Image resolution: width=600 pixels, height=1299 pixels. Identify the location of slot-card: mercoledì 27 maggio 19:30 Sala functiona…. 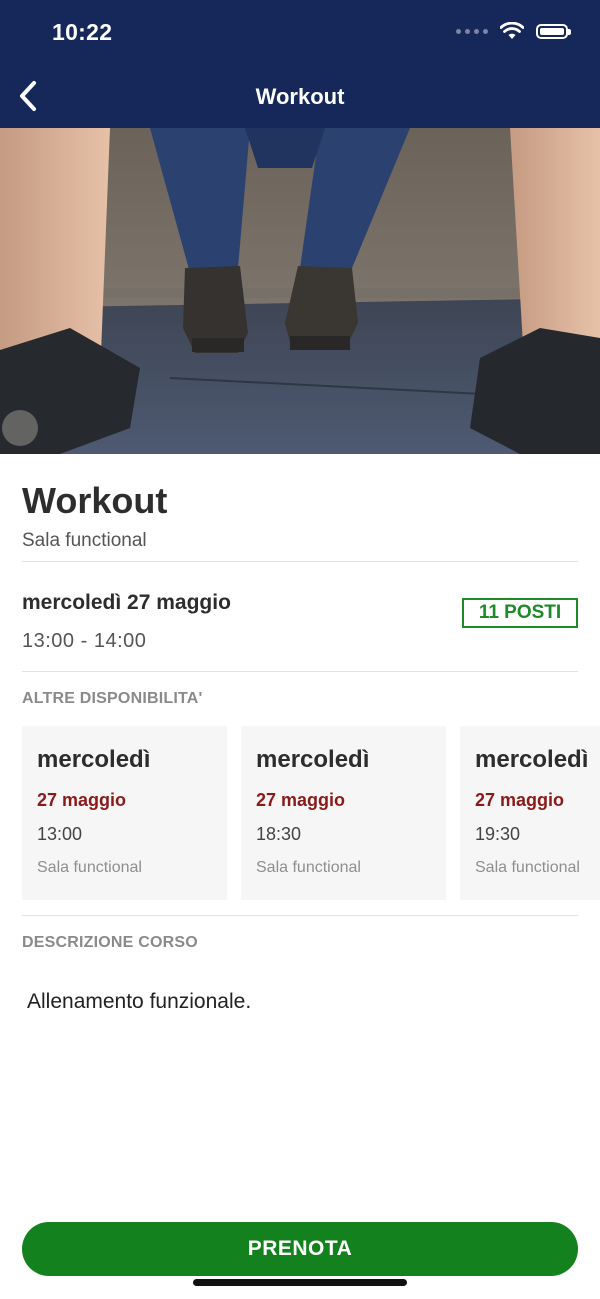
(530, 813).